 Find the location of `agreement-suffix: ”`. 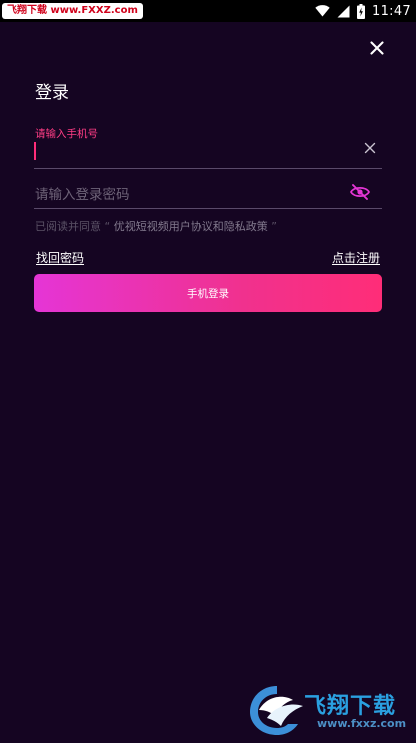

agreement-suffix: ” is located at coordinates (272, 226).